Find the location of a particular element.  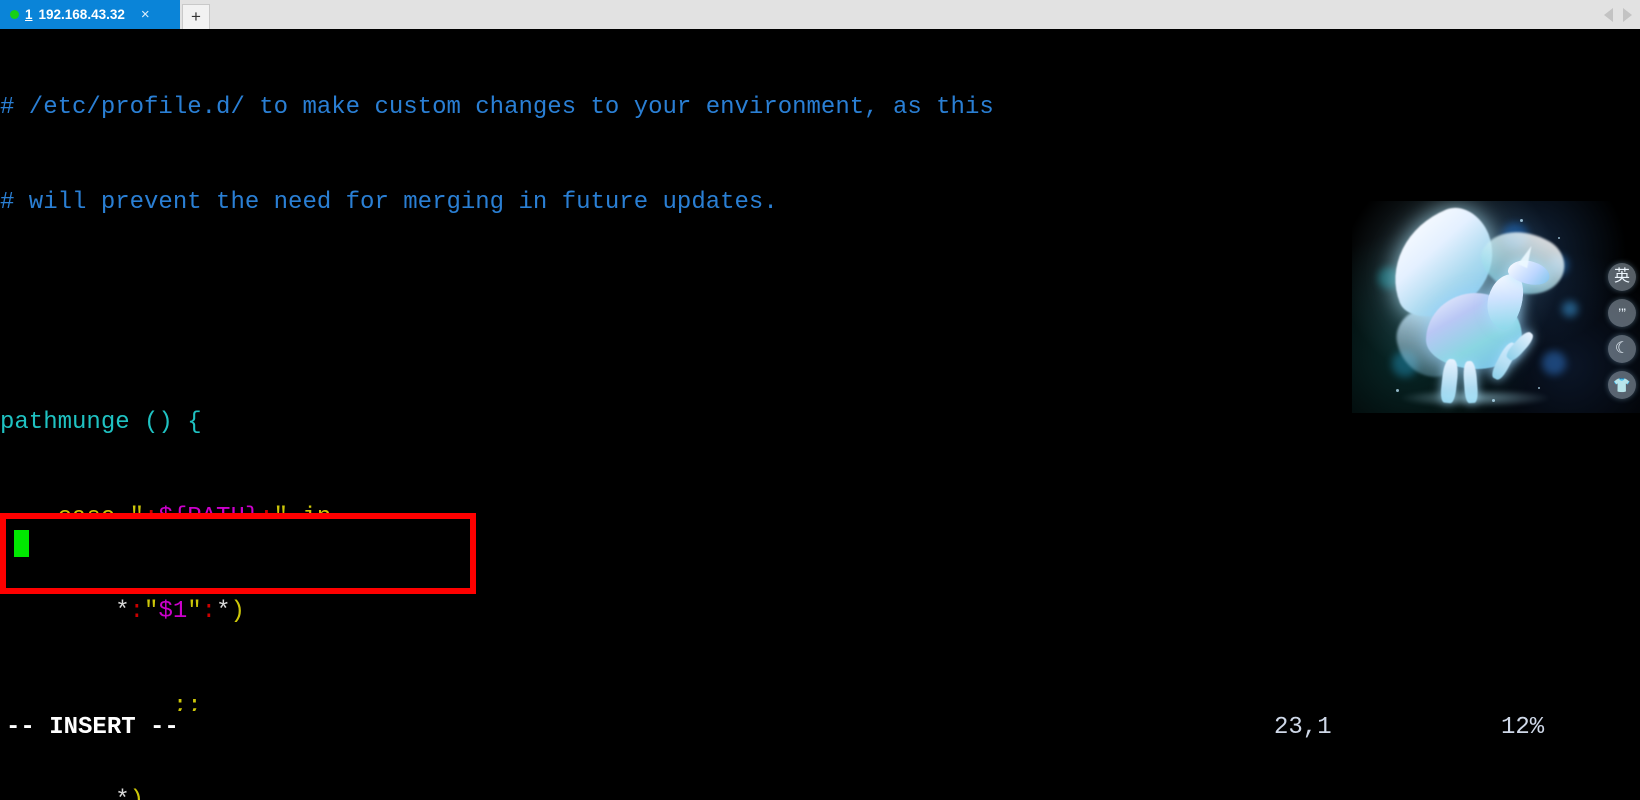

close-icon: × is located at coordinates (145, 14).